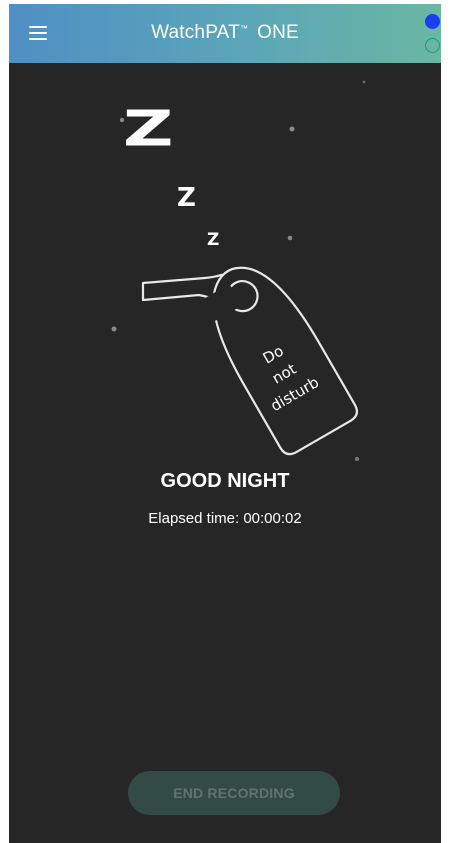 This screenshot has height=843, width=450. I want to click on app-title-name: WatchPAT, so click(195, 32).